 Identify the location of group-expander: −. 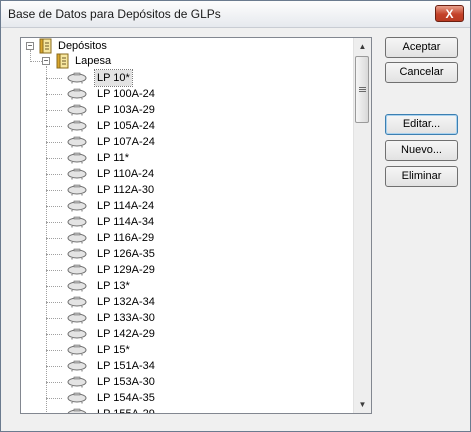
(46, 61).